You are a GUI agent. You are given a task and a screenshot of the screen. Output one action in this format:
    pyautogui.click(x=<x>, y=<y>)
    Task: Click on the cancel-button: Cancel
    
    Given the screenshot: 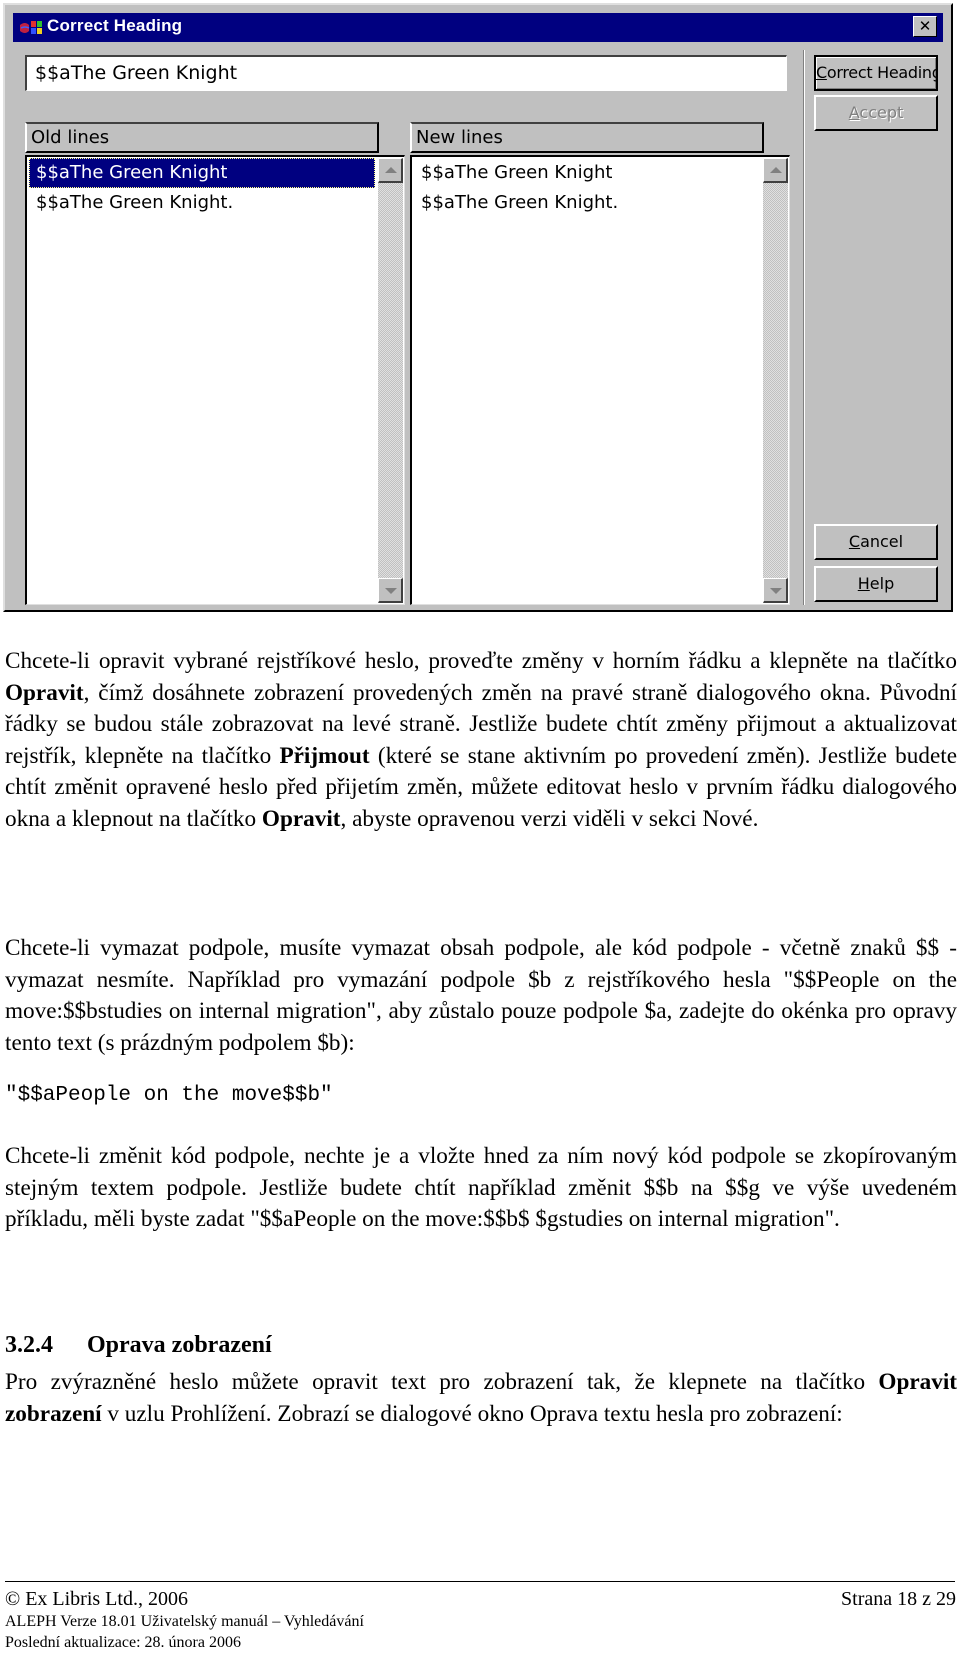 What is the action you would take?
    pyautogui.click(x=876, y=542)
    